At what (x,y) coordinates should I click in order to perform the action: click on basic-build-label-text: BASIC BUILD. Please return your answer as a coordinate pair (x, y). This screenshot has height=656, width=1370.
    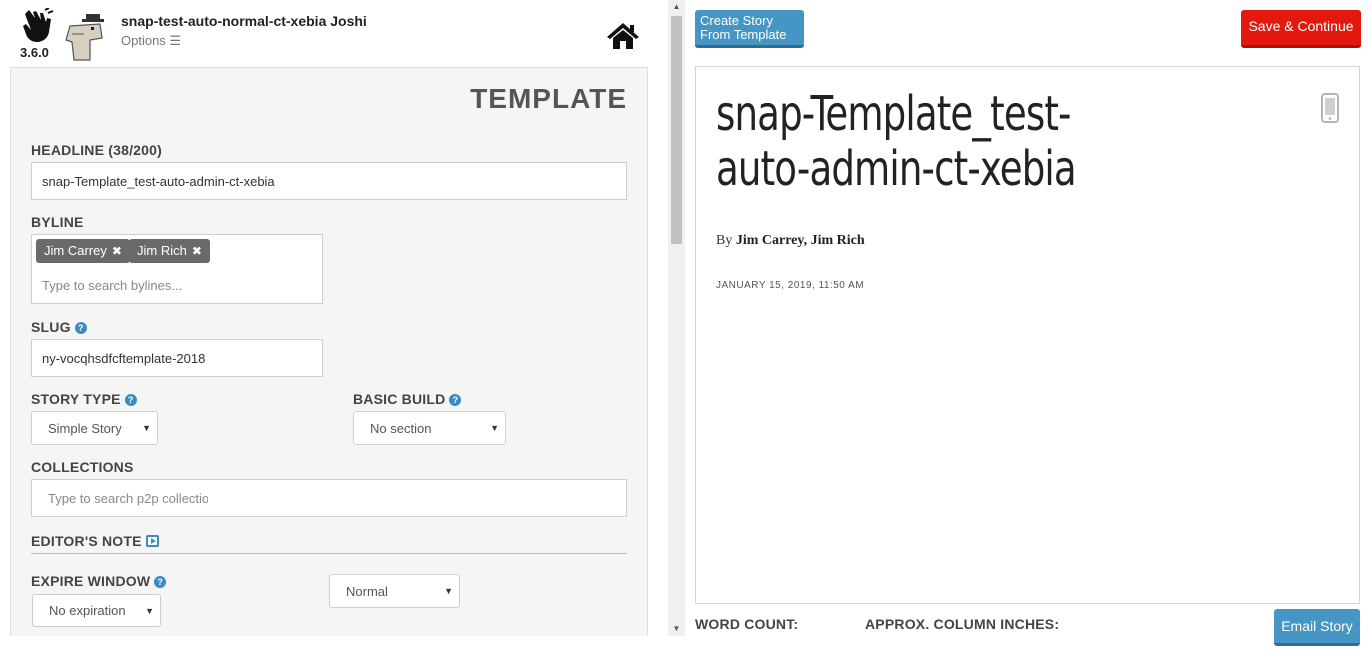
    Looking at the image, I should click on (399, 399).